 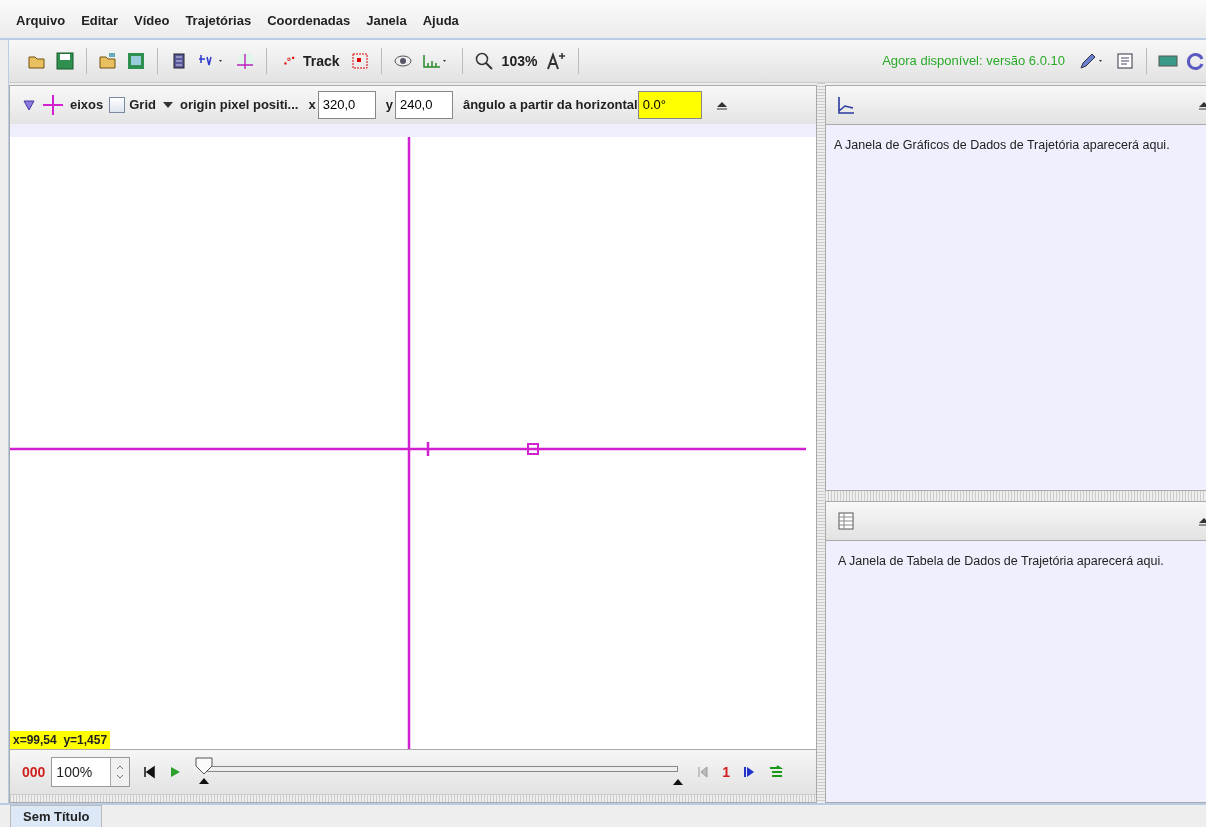 I want to click on triangle-dropdown-icon, so click(x=29, y=104).